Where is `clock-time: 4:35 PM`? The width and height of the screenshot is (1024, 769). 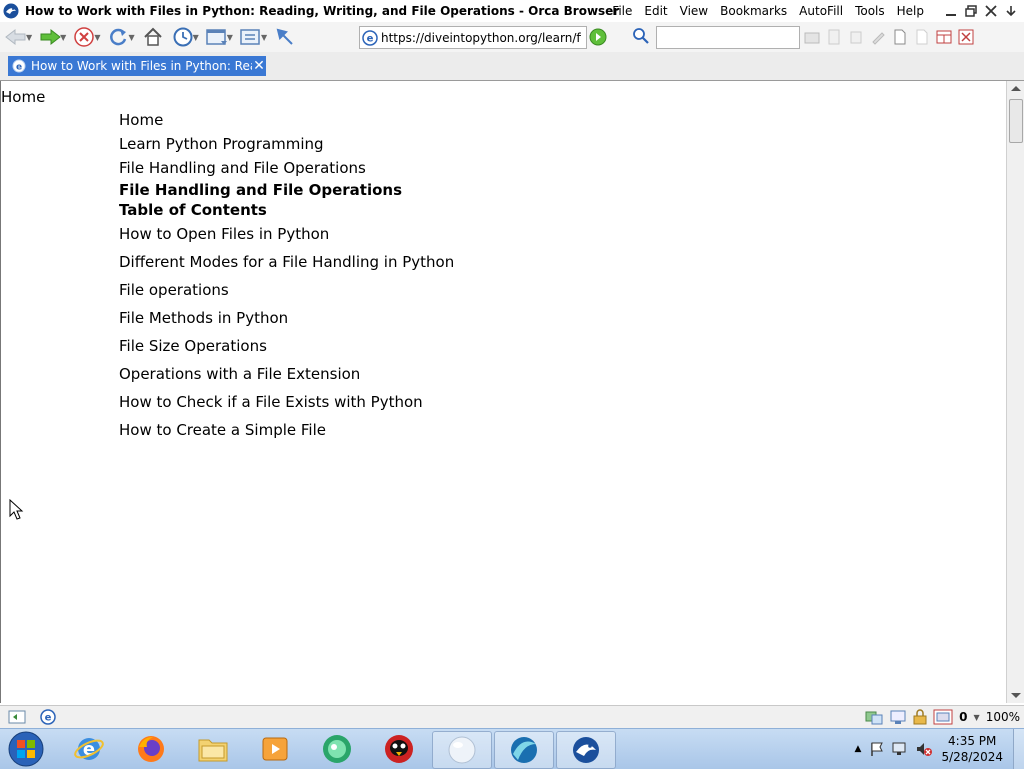
clock-time: 4:35 PM is located at coordinates (972, 741).